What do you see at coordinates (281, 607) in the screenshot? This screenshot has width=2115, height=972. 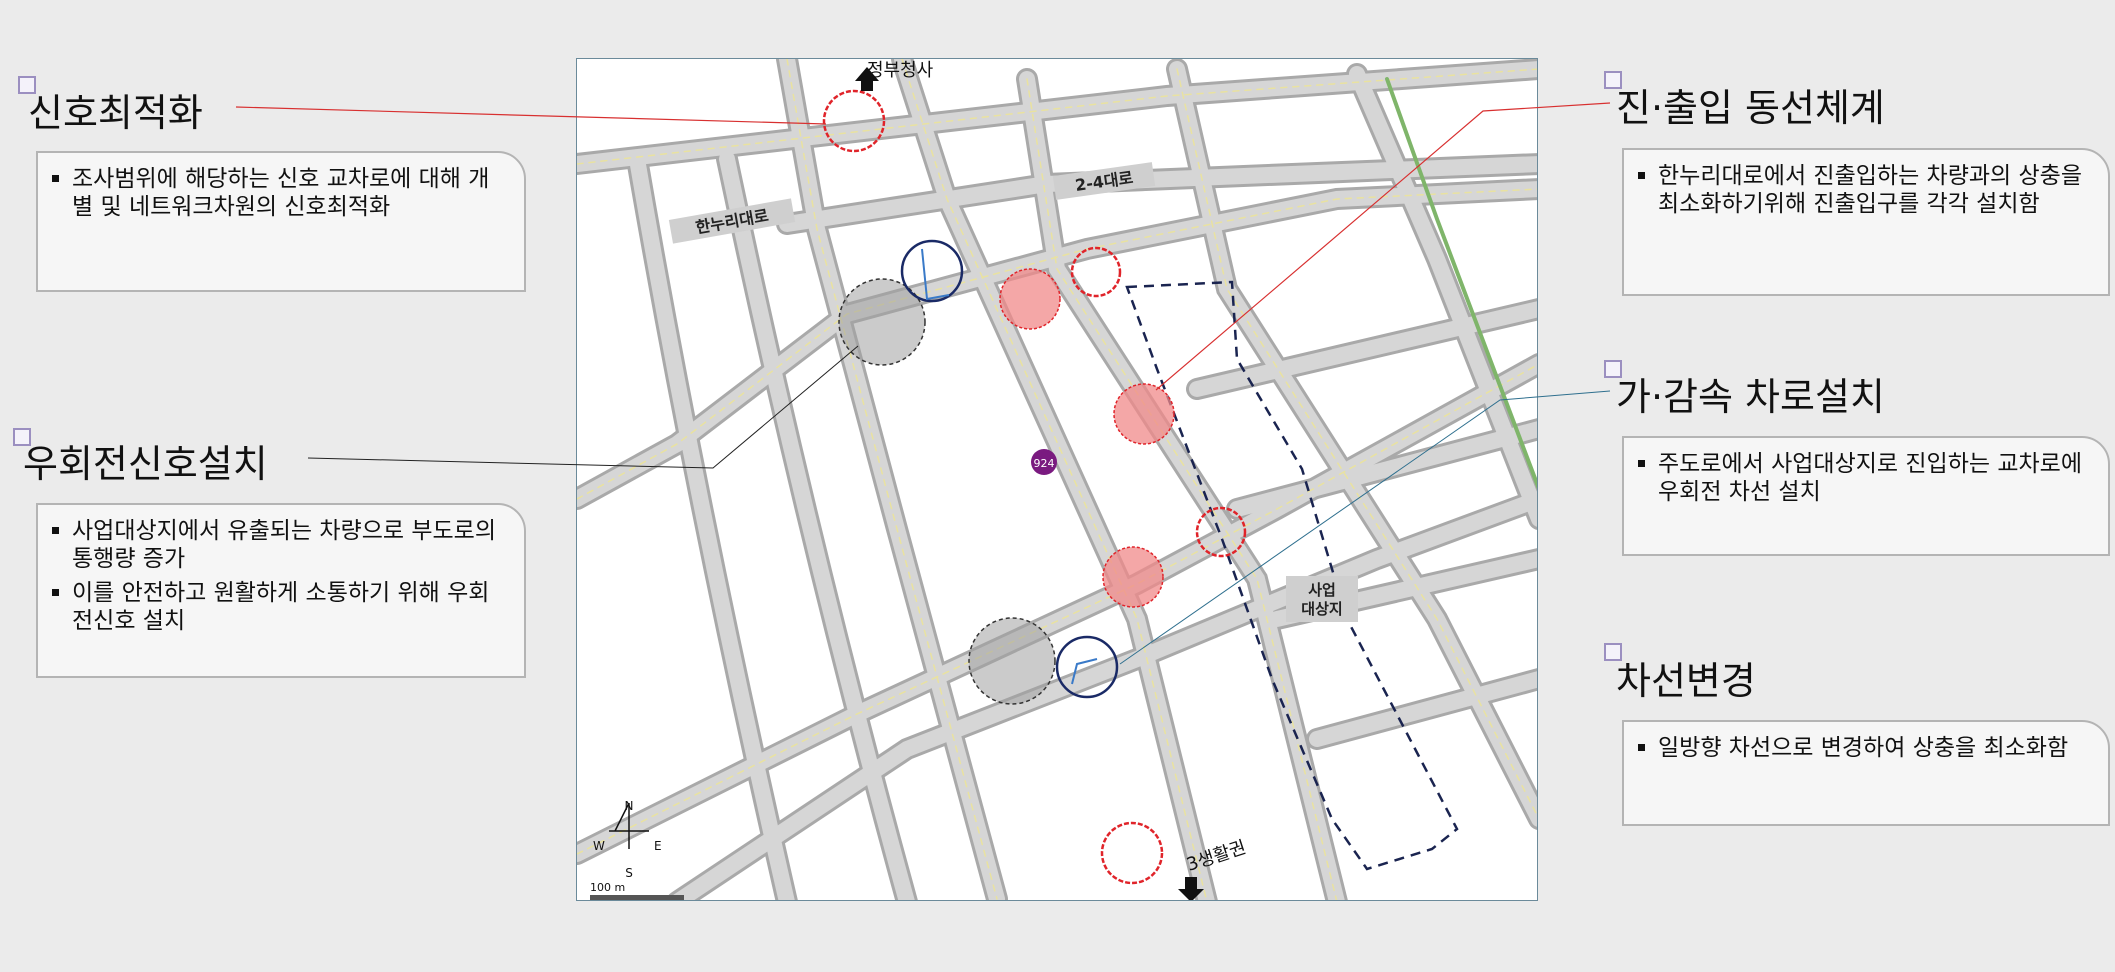 I see `bullet-item: 이를 안전하고 원활하게 소통하기 위해 우회전신호 설치` at bounding box center [281, 607].